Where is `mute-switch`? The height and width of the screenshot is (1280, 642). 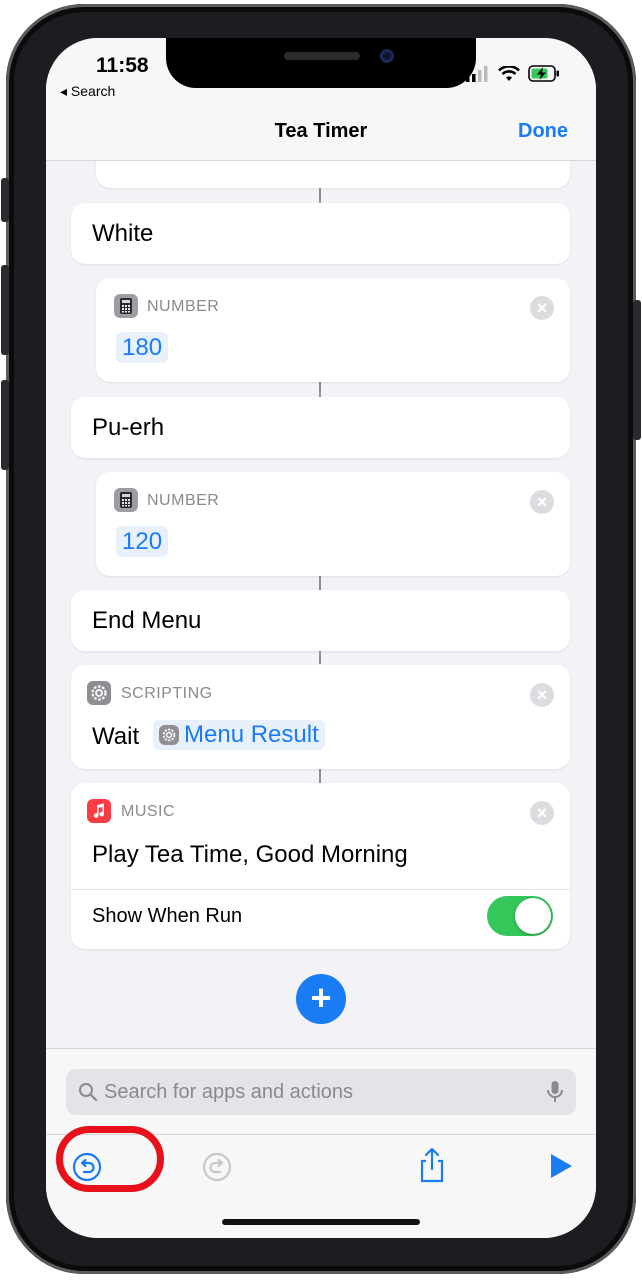
mute-switch is located at coordinates (5, 200).